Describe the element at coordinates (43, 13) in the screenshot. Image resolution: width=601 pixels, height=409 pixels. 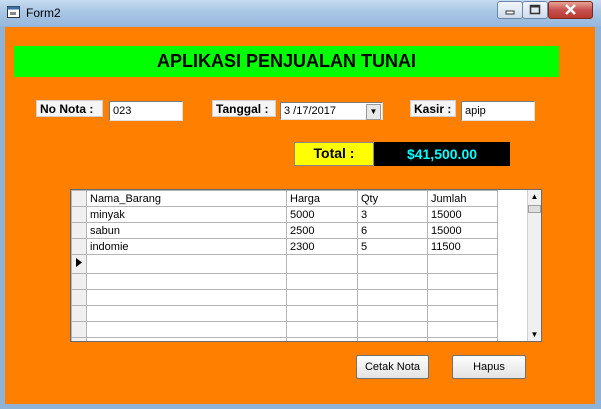
I see `window-title: Form2` at that location.